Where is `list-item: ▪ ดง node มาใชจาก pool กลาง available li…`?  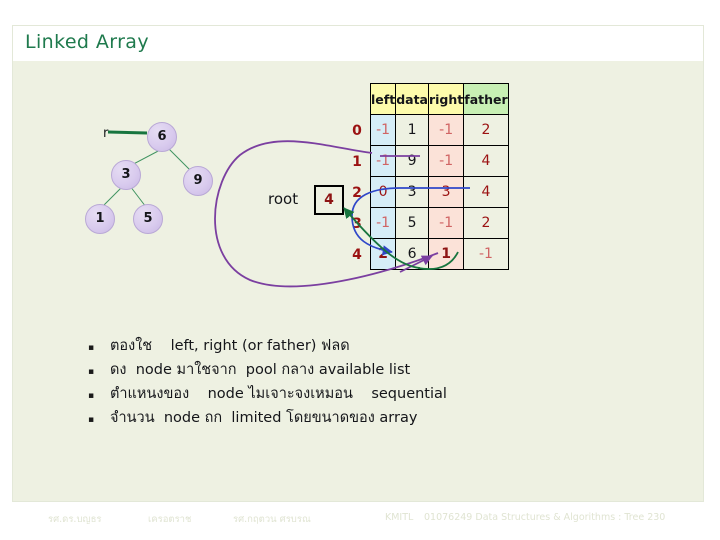
list-item: ▪ ดง node มาใชจาก pool กลาง available li… is located at coordinates (368, 370).